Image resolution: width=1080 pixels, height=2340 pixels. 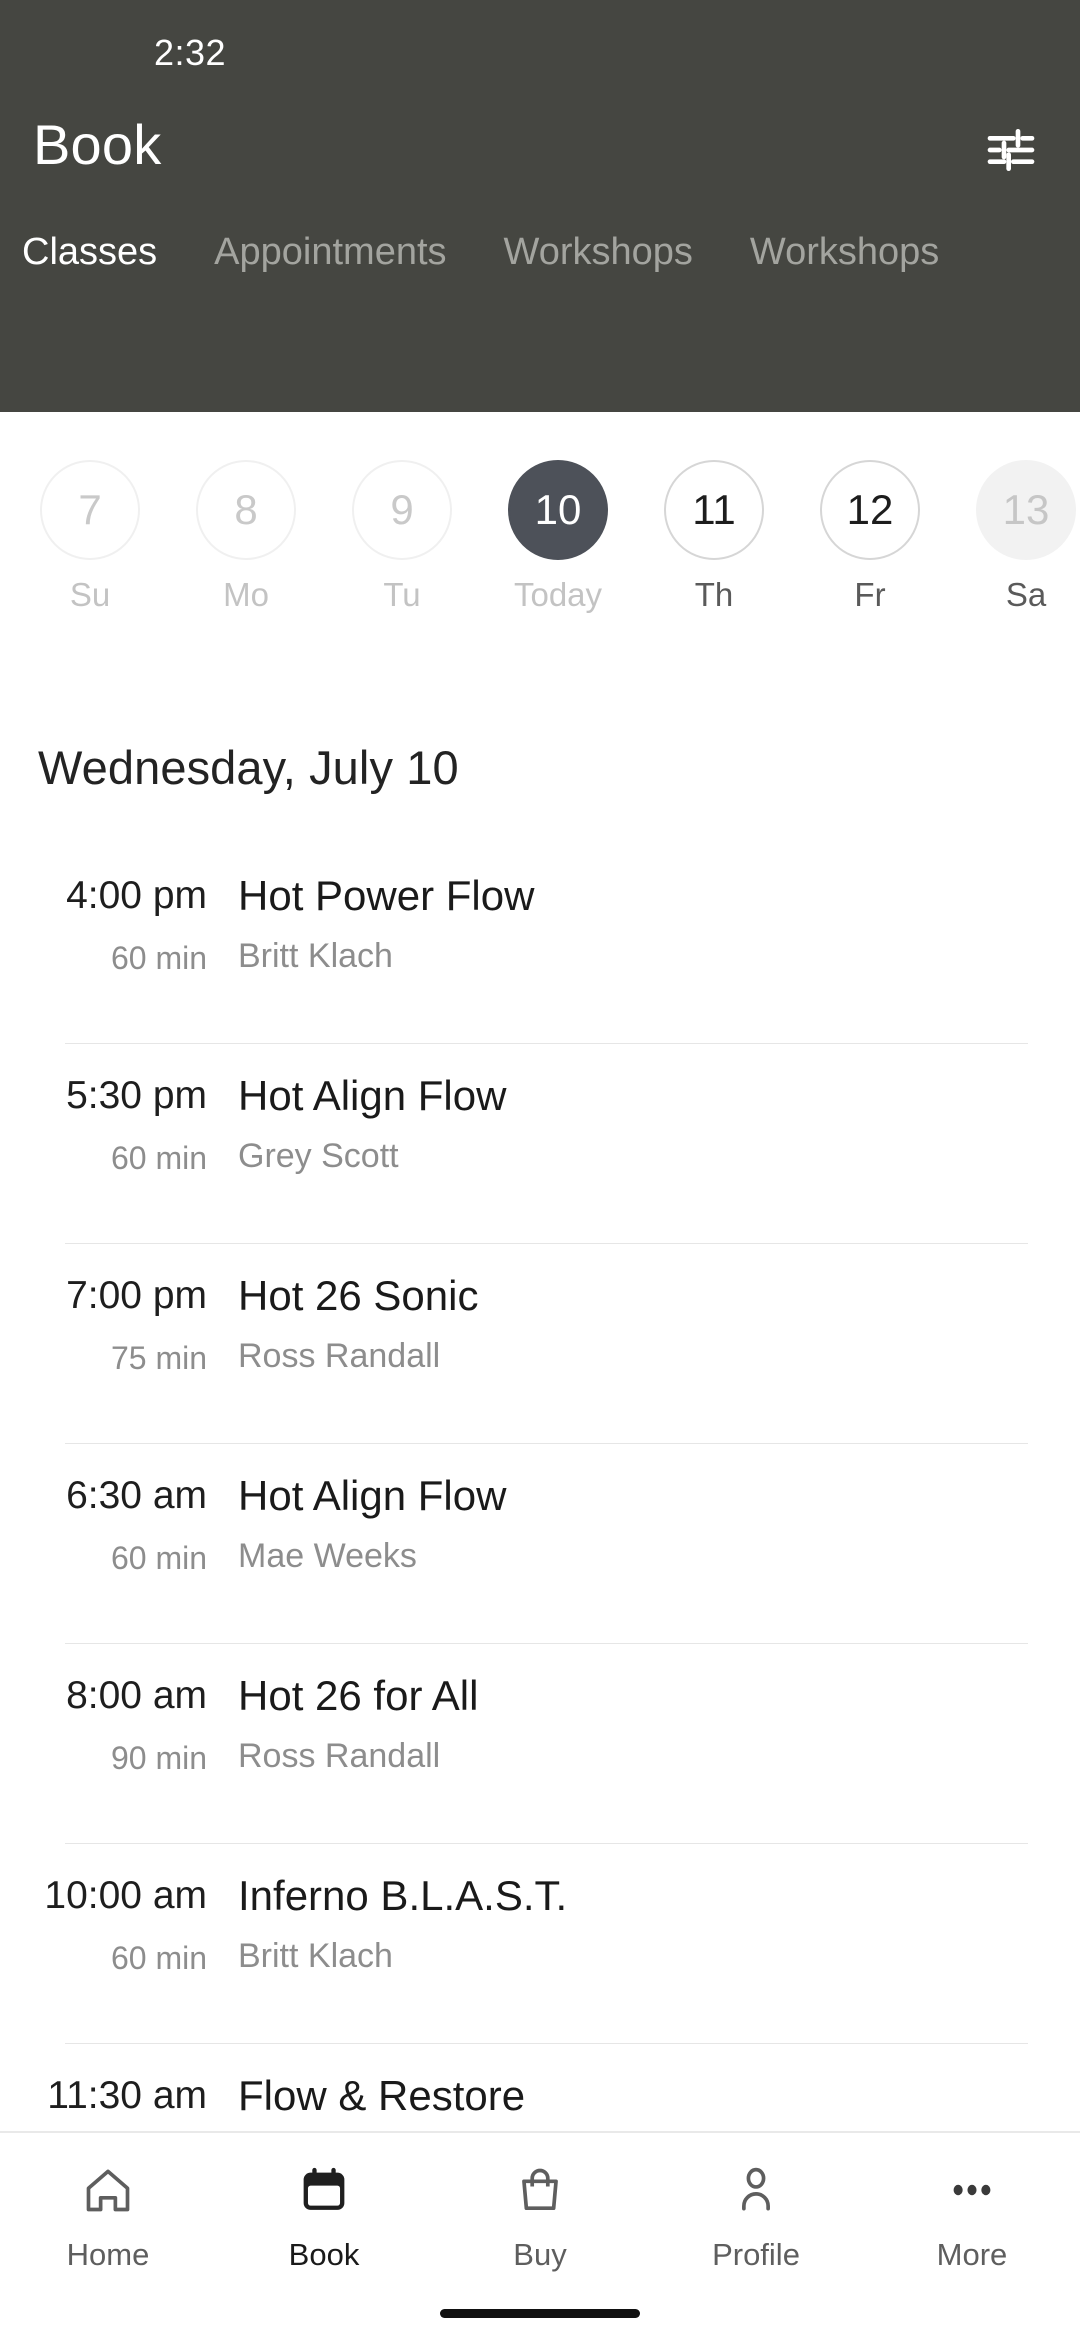 I want to click on class-row: 5:30 pm 60 min Hot Align Flow Grey Scott, so click(x=540, y=1143).